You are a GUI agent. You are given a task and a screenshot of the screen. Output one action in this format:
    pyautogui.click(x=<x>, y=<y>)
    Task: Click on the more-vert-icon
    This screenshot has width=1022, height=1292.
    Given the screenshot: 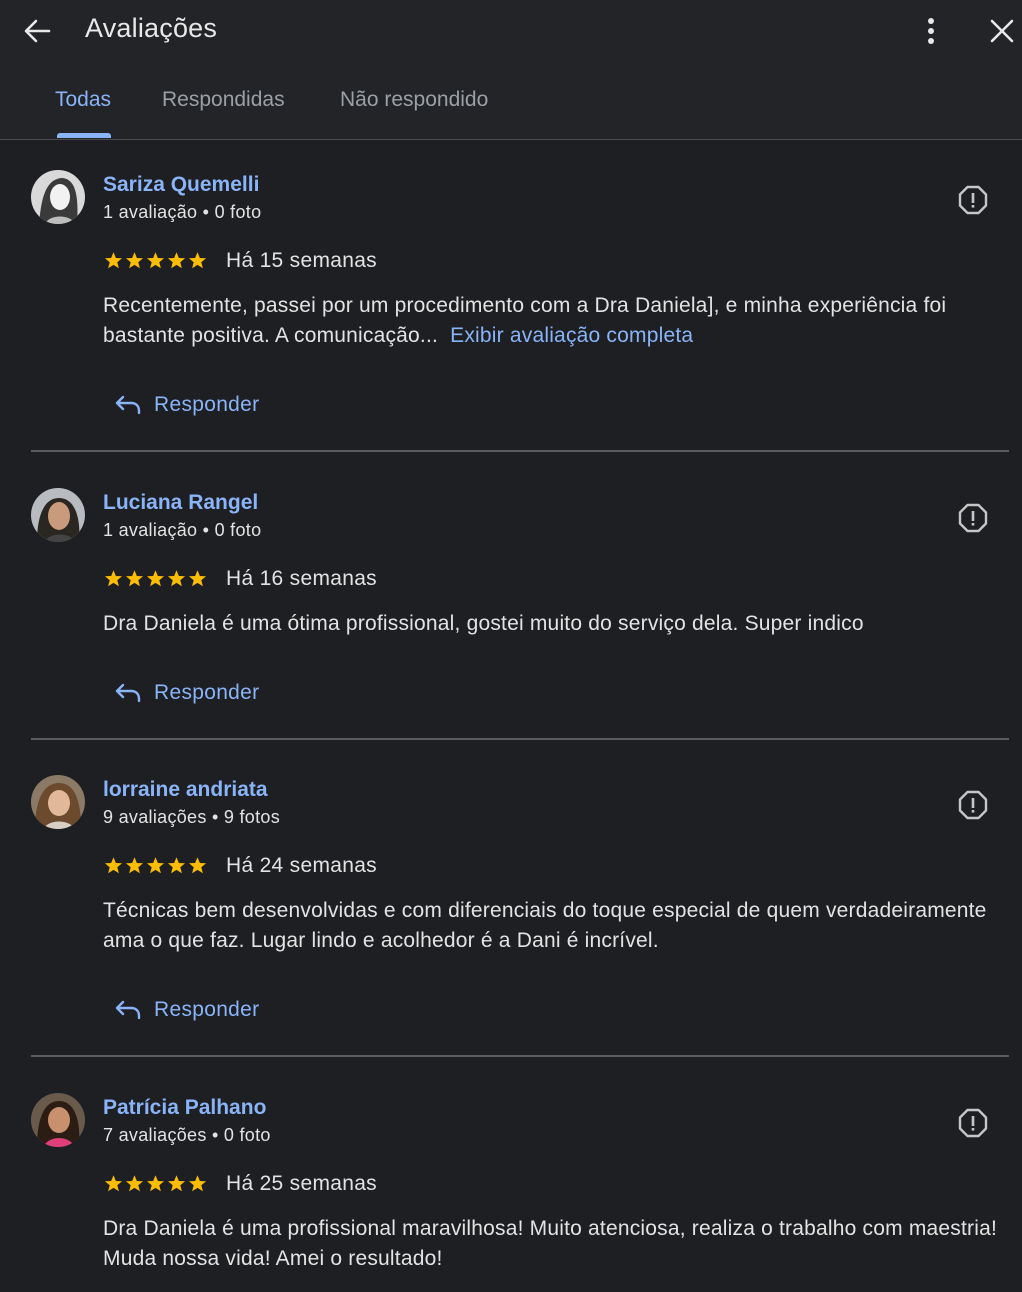 What is the action you would take?
    pyautogui.click(x=931, y=31)
    